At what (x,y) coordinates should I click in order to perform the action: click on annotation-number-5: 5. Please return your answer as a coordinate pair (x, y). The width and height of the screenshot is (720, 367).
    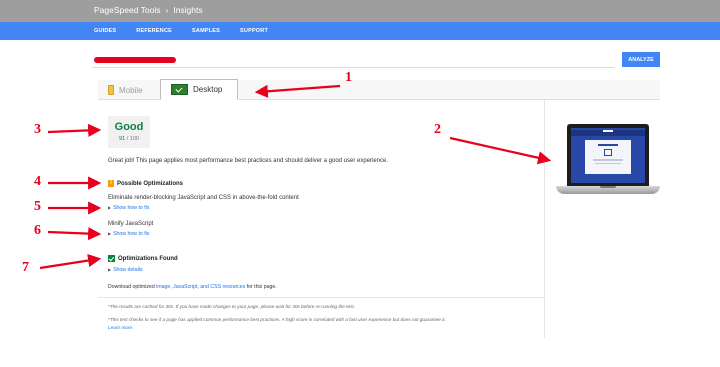
    Looking at the image, I should click on (37, 206).